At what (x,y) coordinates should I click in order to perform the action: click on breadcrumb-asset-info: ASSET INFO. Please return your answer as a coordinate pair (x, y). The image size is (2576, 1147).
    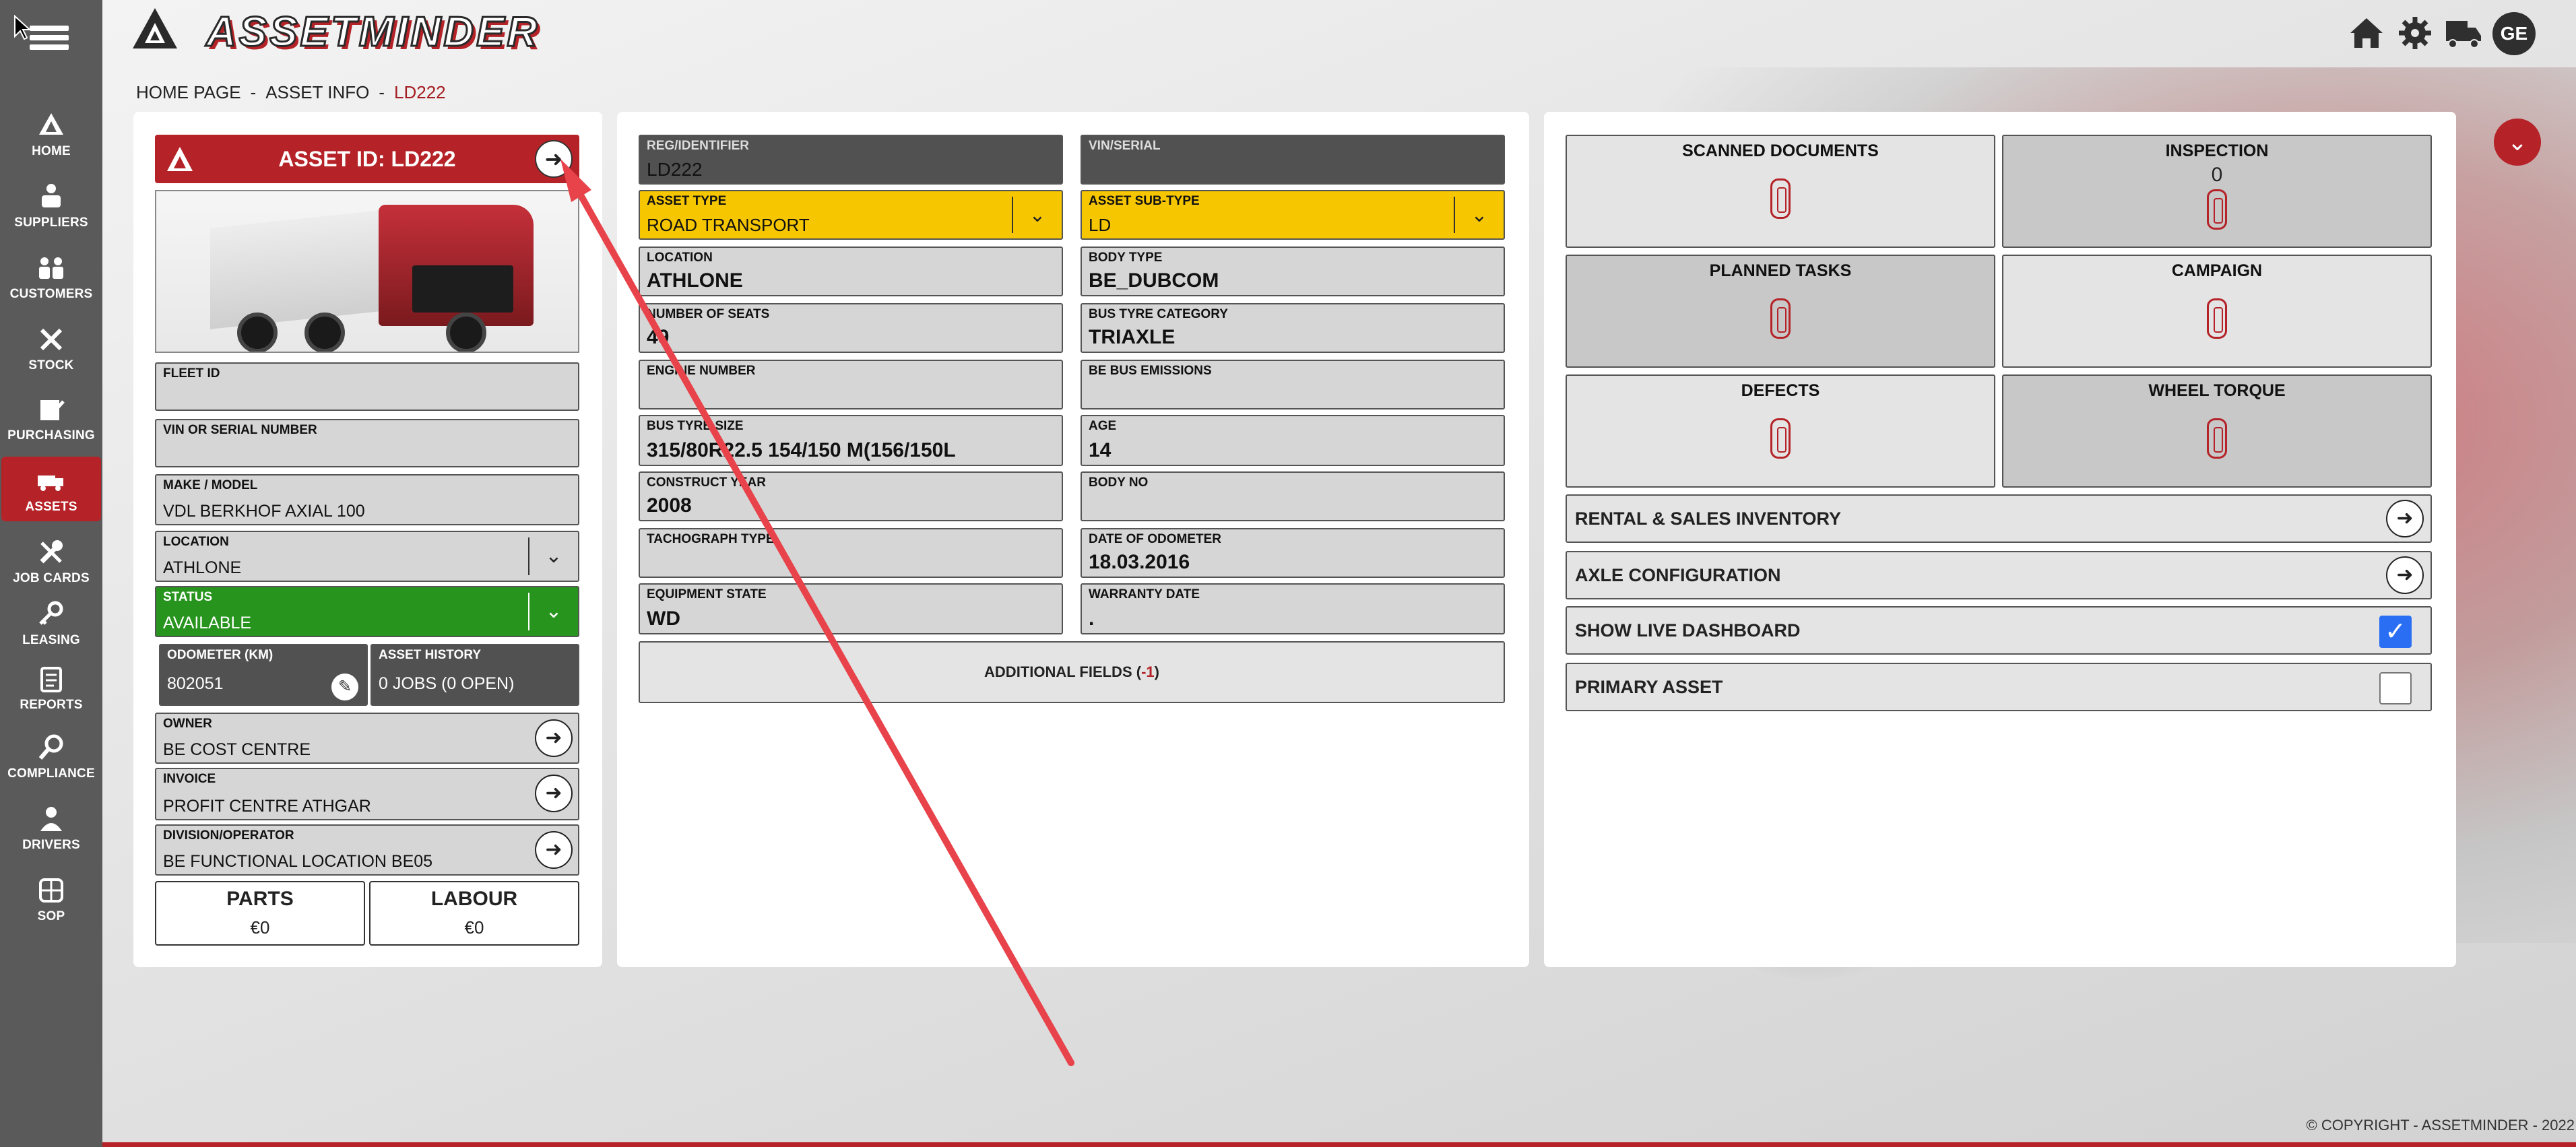
    Looking at the image, I should click on (317, 92).